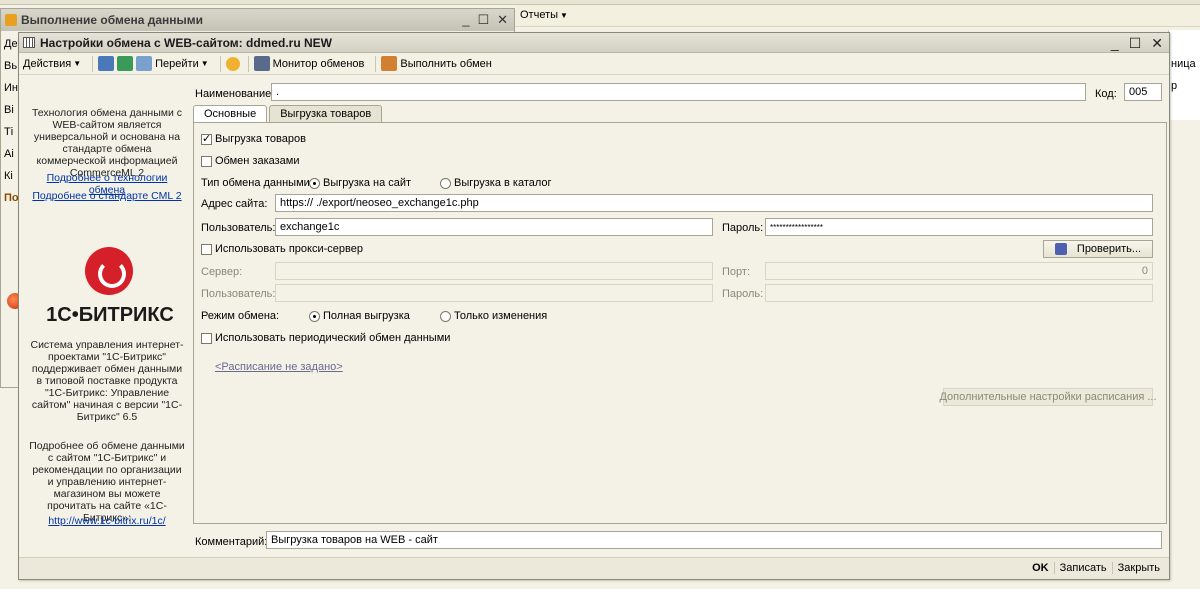  Describe the element at coordinates (112, 20) in the screenshot. I see `exchange-window-title: Выполнение обмена данными` at that location.